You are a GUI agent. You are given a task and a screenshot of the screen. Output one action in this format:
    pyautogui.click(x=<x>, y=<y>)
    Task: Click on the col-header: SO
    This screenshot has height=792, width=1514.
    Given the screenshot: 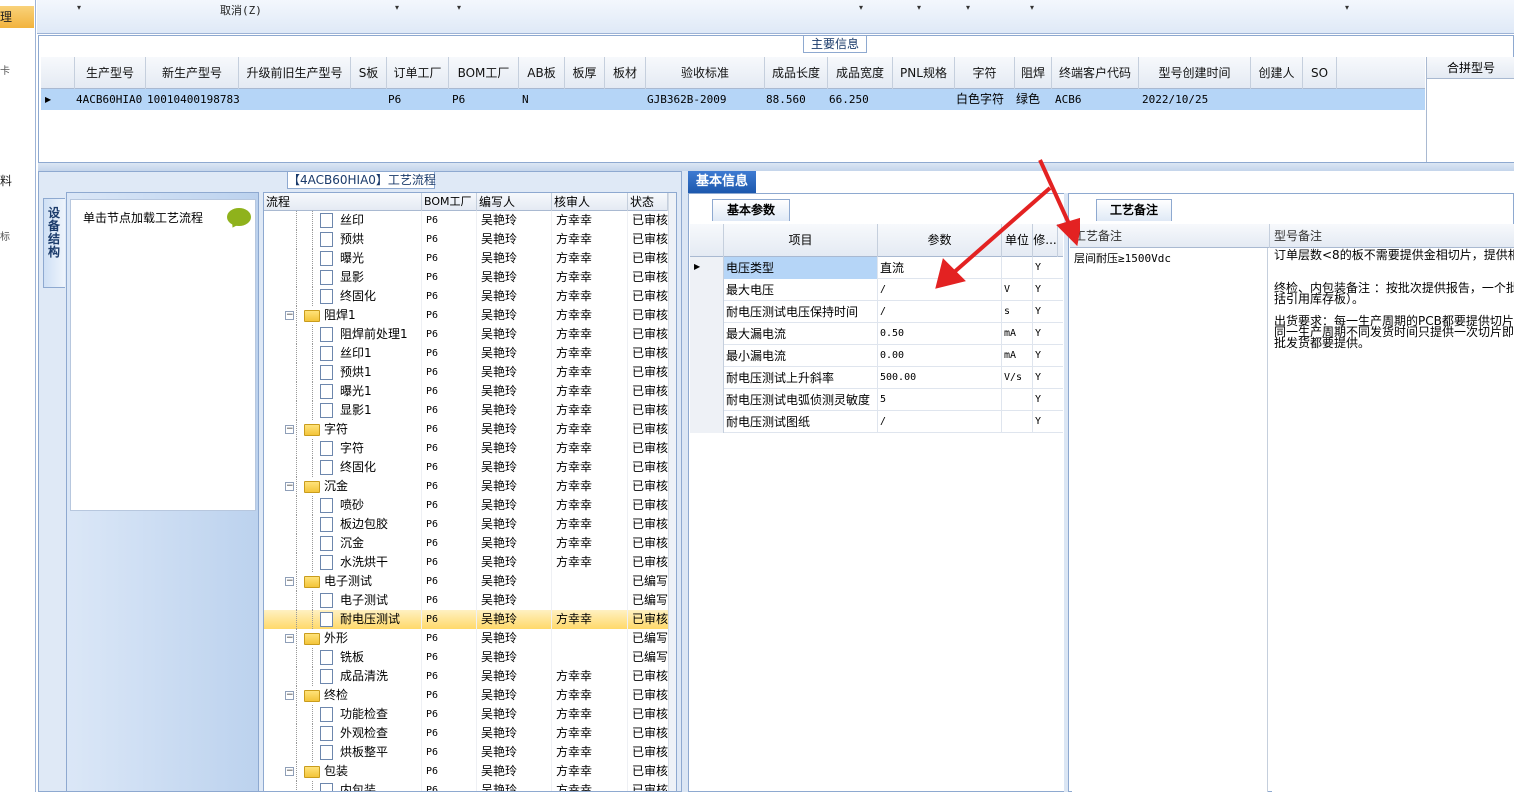 What is the action you would take?
    pyautogui.click(x=1320, y=73)
    